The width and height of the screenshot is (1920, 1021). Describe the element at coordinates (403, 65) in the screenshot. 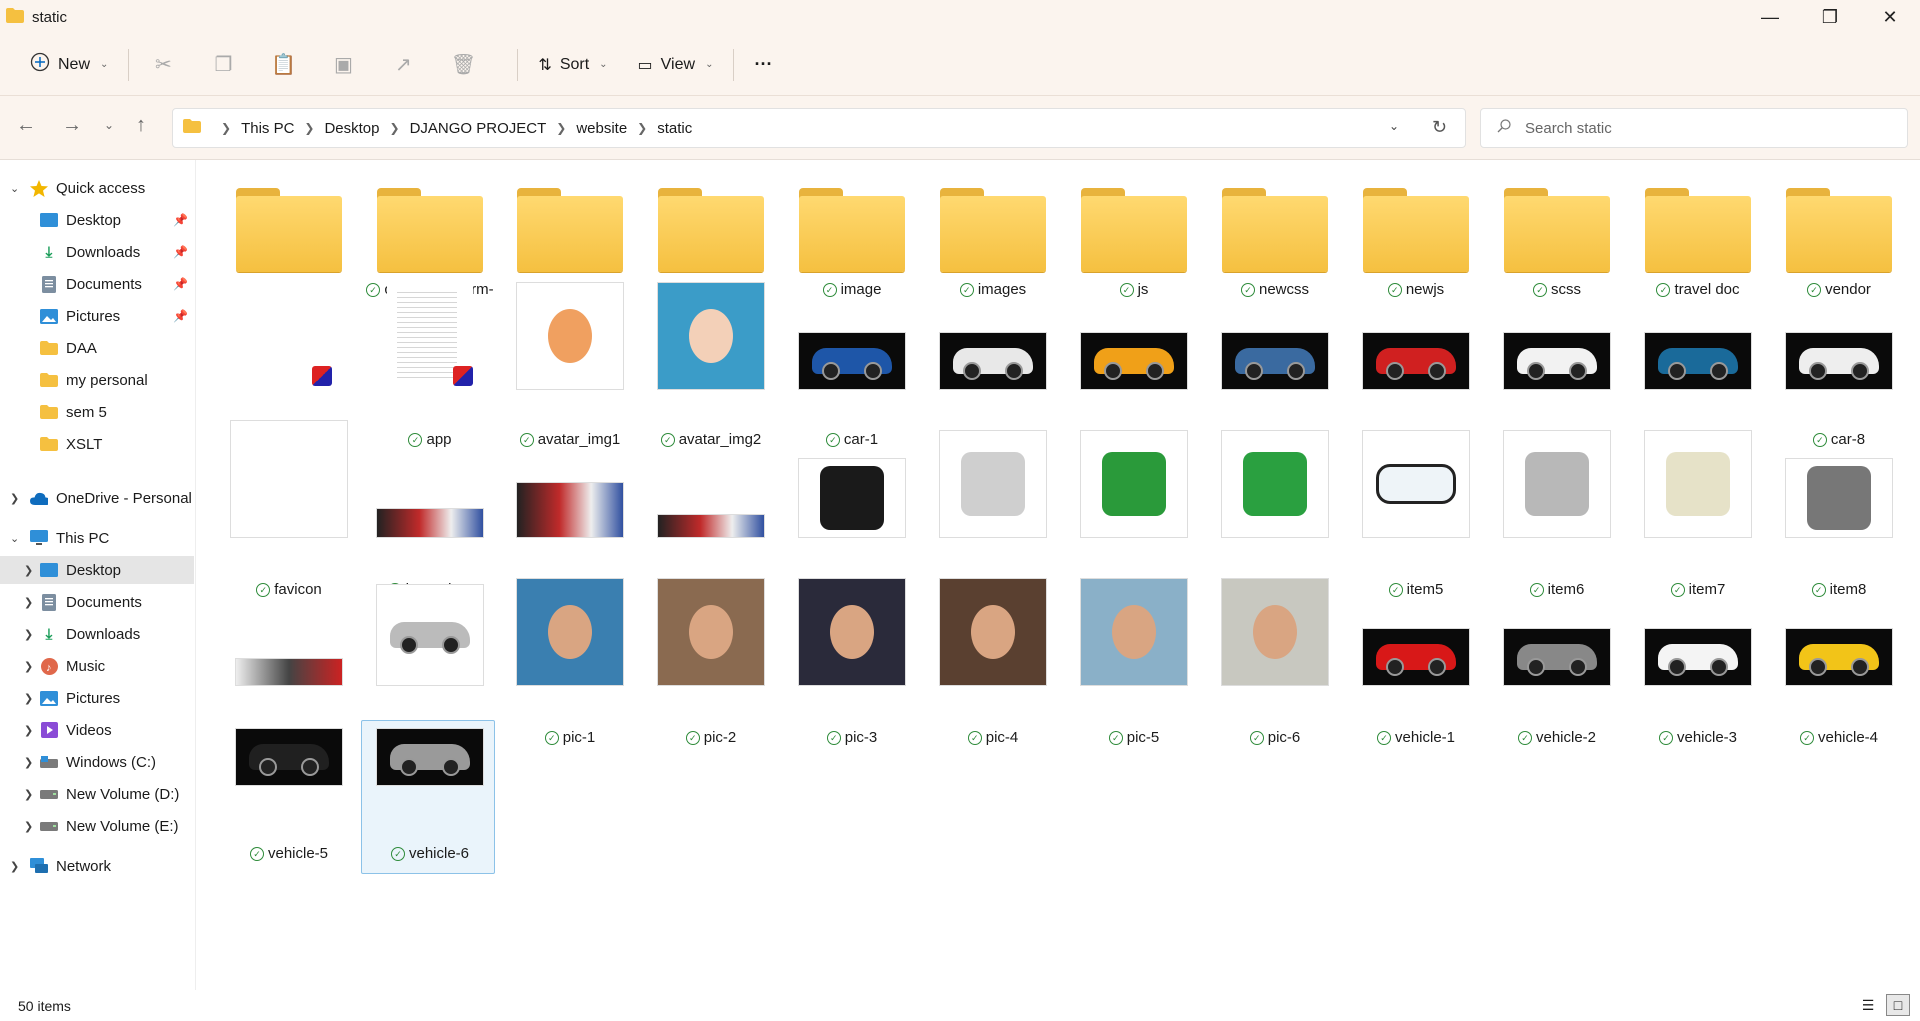

I see `share-button: ↗` at that location.